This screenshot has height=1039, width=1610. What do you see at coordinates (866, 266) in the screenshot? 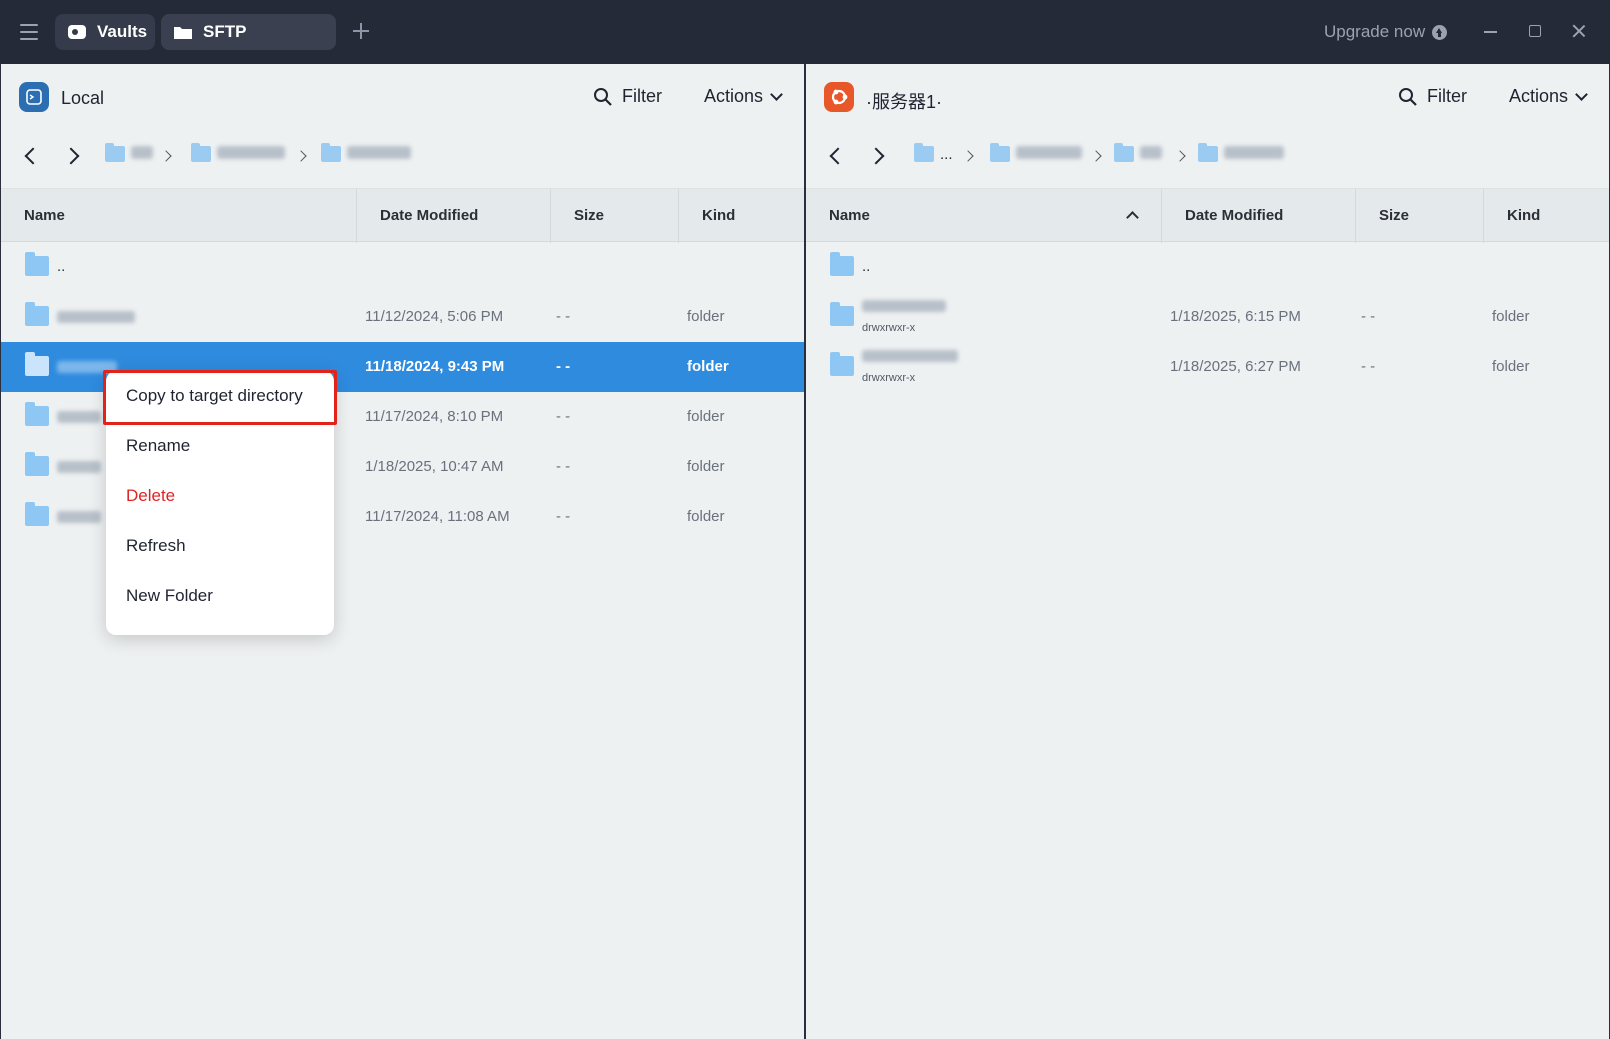
I see `file-name: ..` at bounding box center [866, 266].